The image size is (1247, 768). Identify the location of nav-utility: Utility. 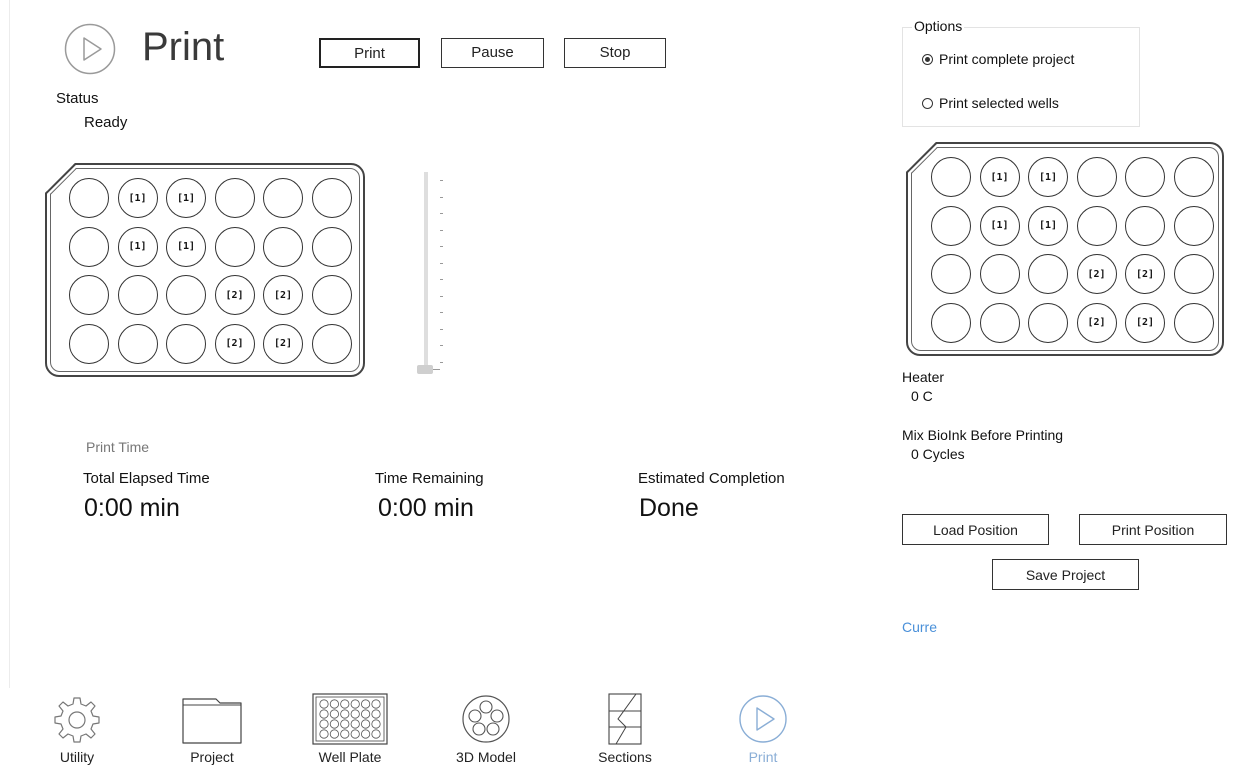
(77, 730).